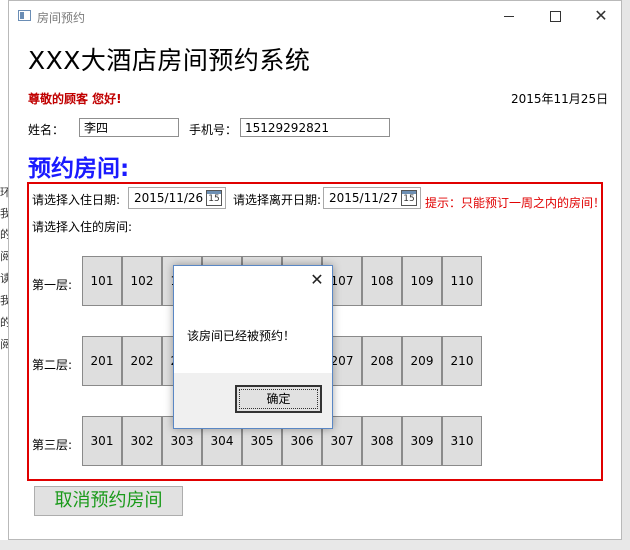 The width and height of the screenshot is (630, 550). What do you see at coordinates (79, 169) in the screenshot?
I see `section-title: 预约房间:` at bounding box center [79, 169].